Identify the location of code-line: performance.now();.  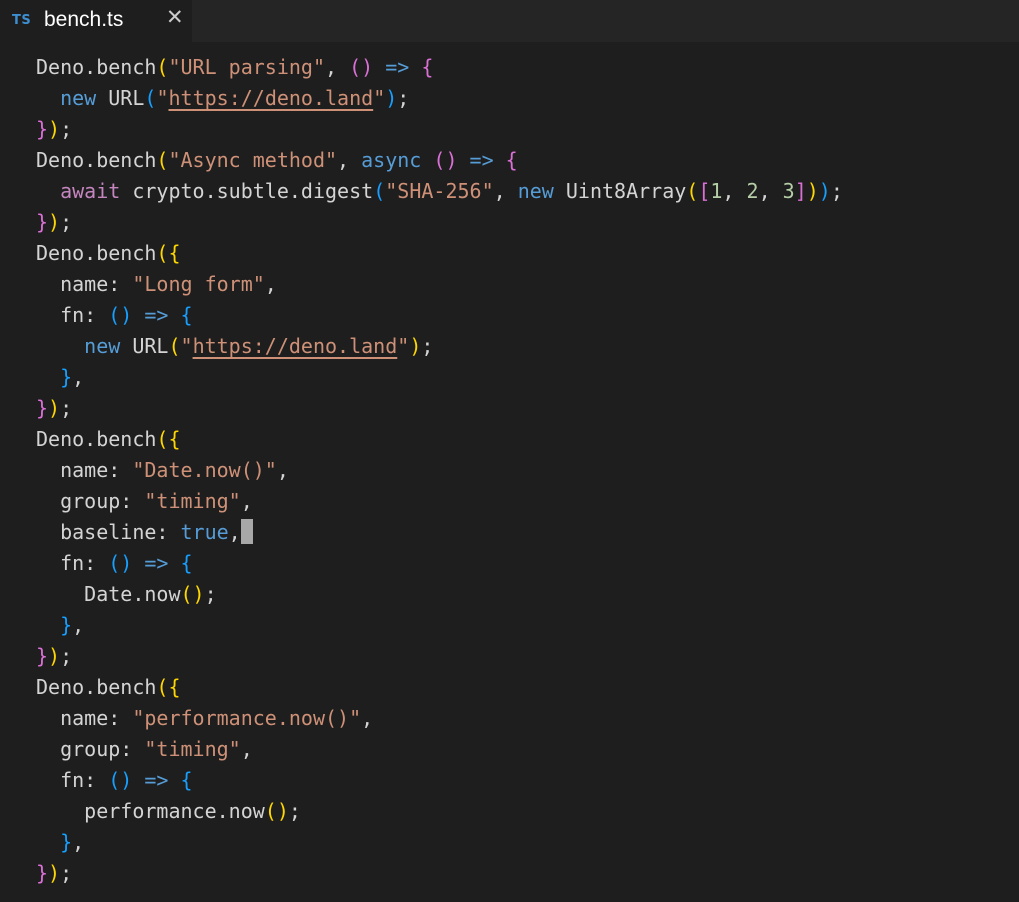
(439, 811).